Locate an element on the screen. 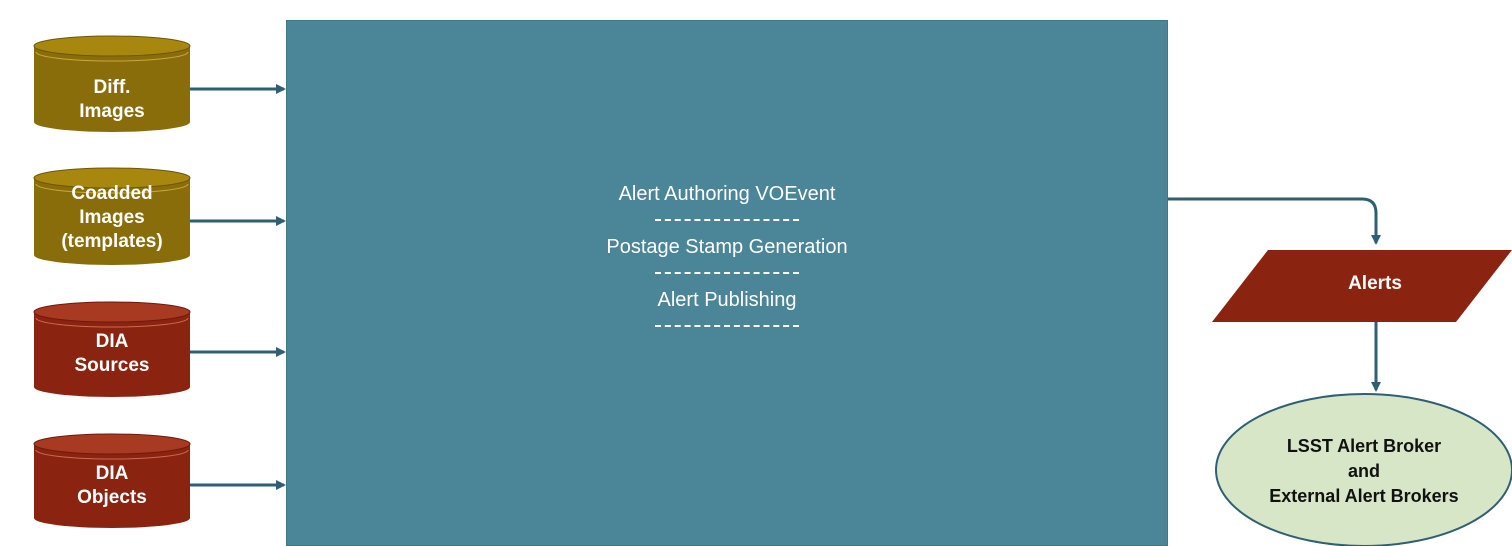  db-label-line: Sources is located at coordinates (112, 365).